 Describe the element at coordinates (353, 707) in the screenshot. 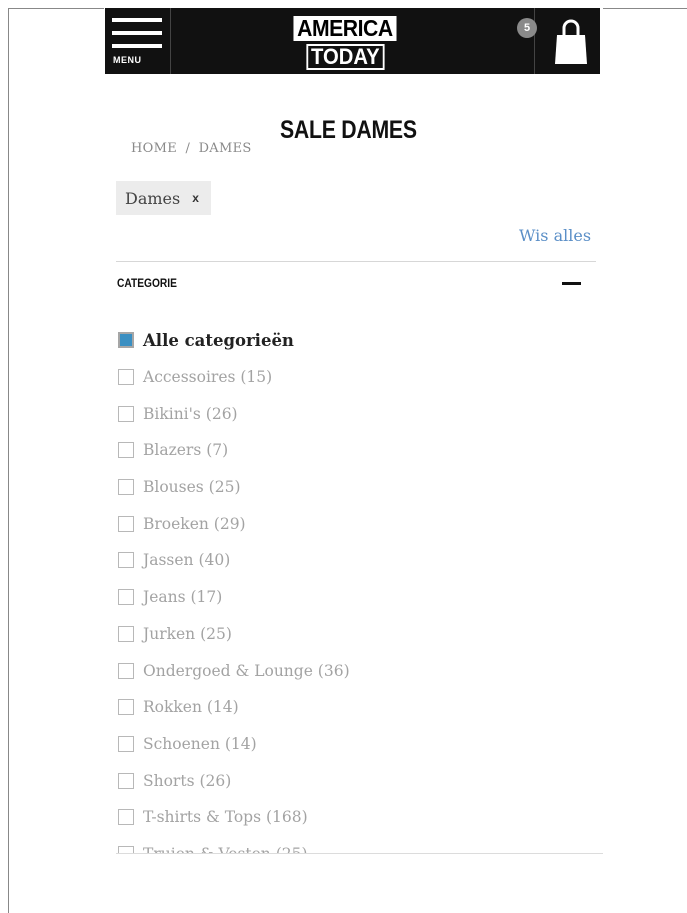

I see `category-option: Rokken (14)` at that location.